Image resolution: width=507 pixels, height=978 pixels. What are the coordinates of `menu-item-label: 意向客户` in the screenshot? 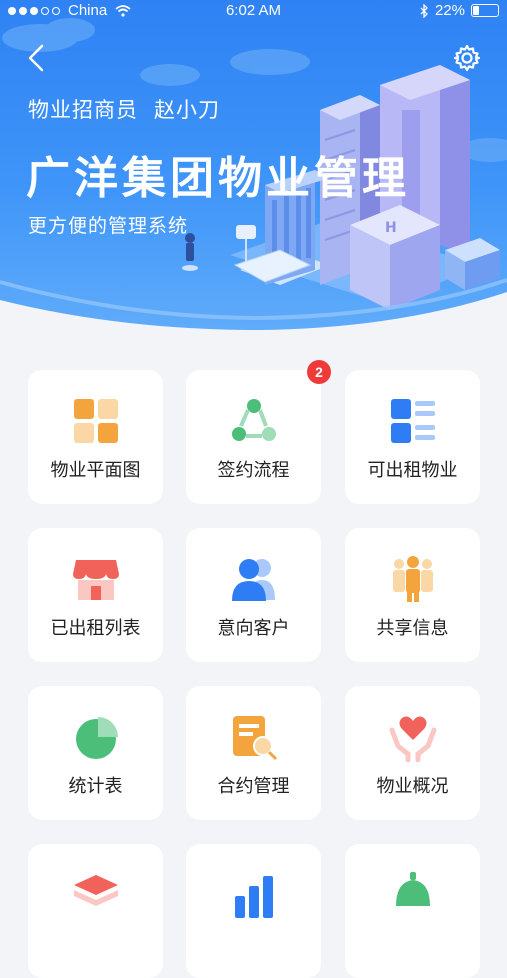 It's located at (253, 628).